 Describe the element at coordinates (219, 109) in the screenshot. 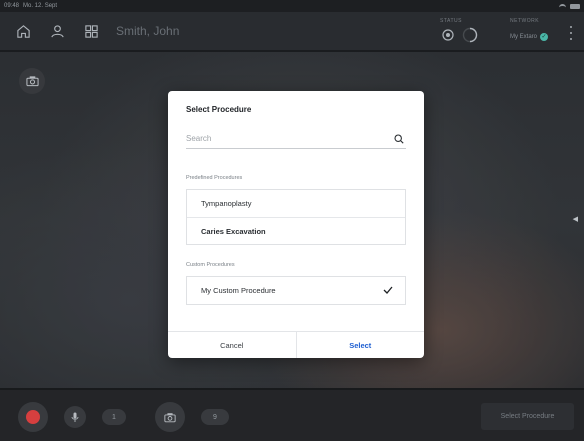

I see `dialog-title: Select Procedure` at that location.